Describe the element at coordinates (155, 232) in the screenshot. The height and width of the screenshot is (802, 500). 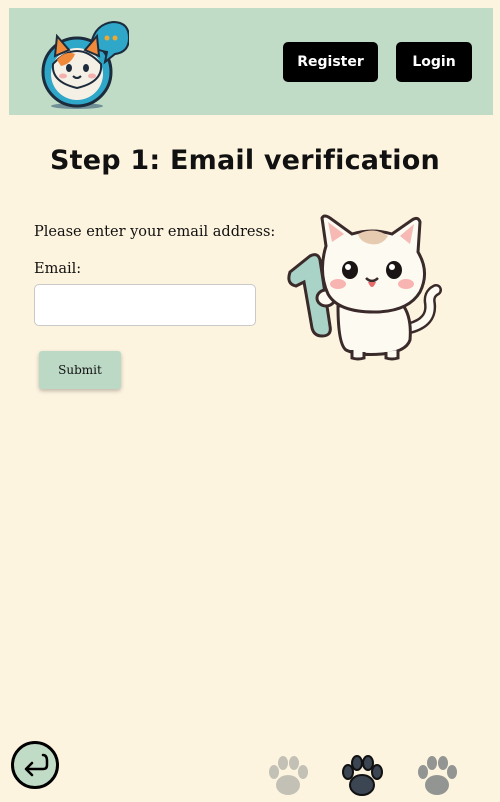
I see `email-prompt-text: Please enter your email address:` at that location.